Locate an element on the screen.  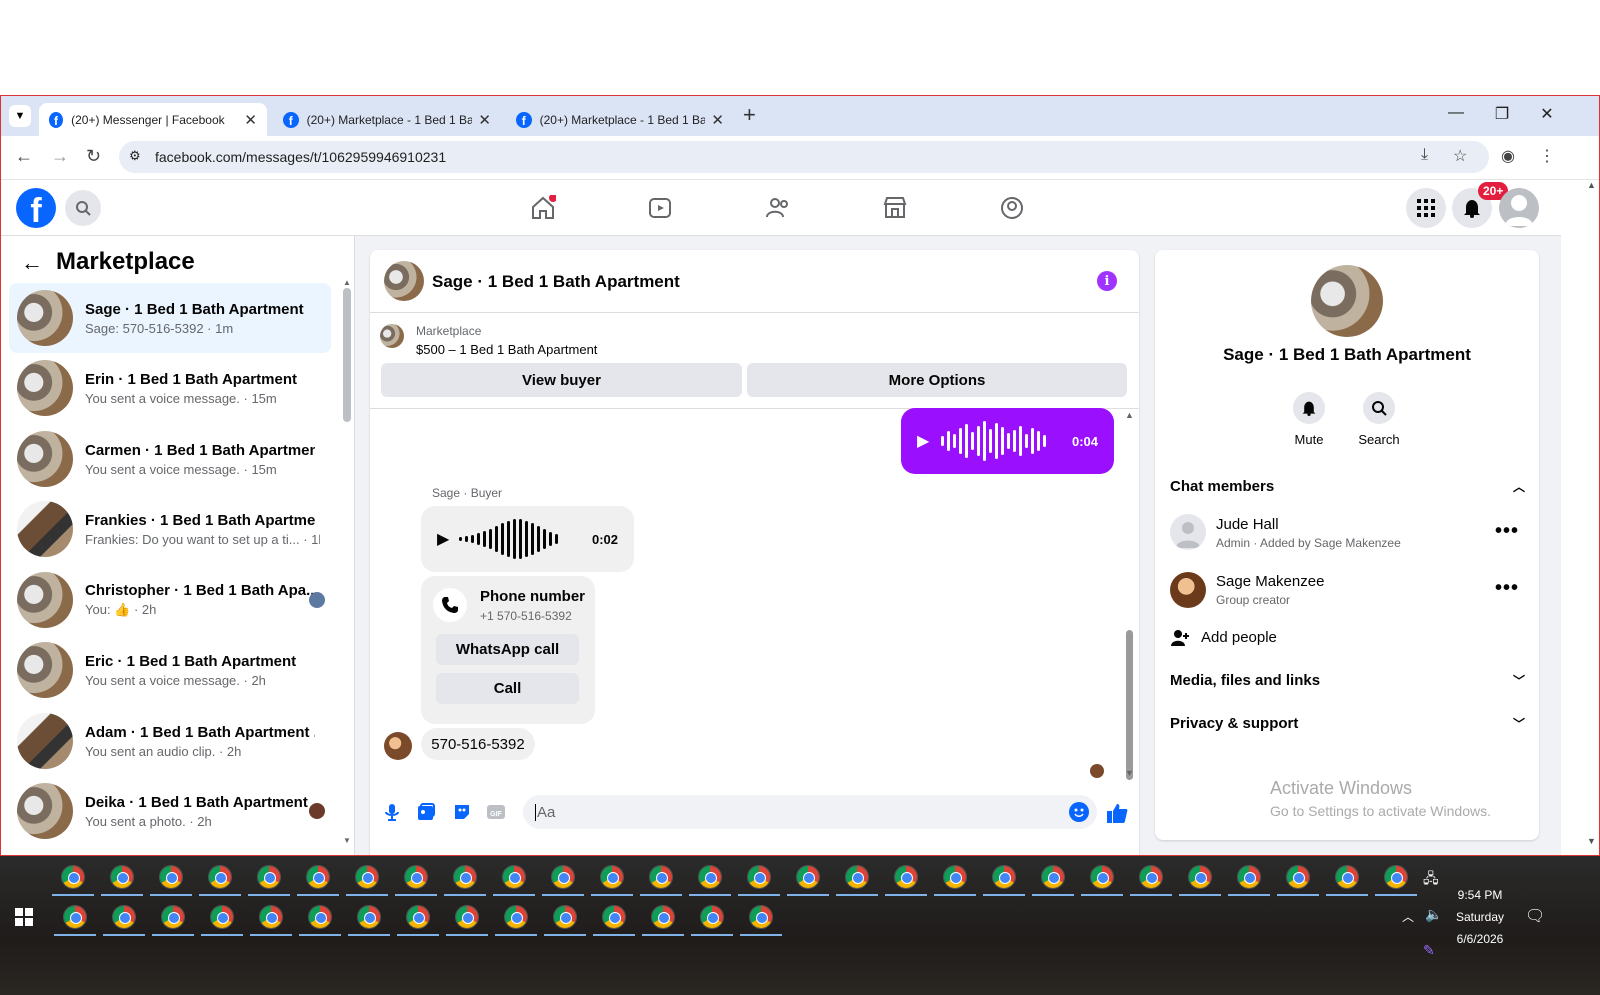
windows-start-icon is located at coordinates (24, 919).